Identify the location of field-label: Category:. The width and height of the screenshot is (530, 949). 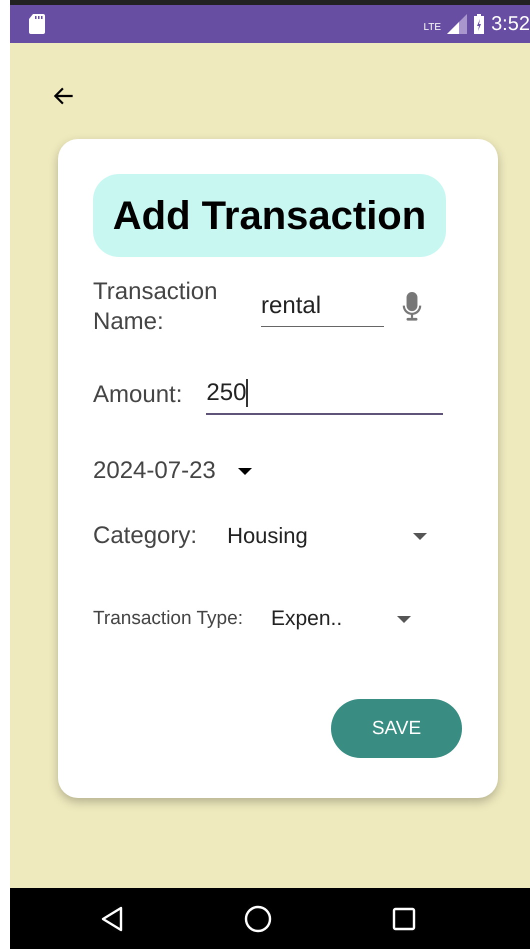
(145, 536).